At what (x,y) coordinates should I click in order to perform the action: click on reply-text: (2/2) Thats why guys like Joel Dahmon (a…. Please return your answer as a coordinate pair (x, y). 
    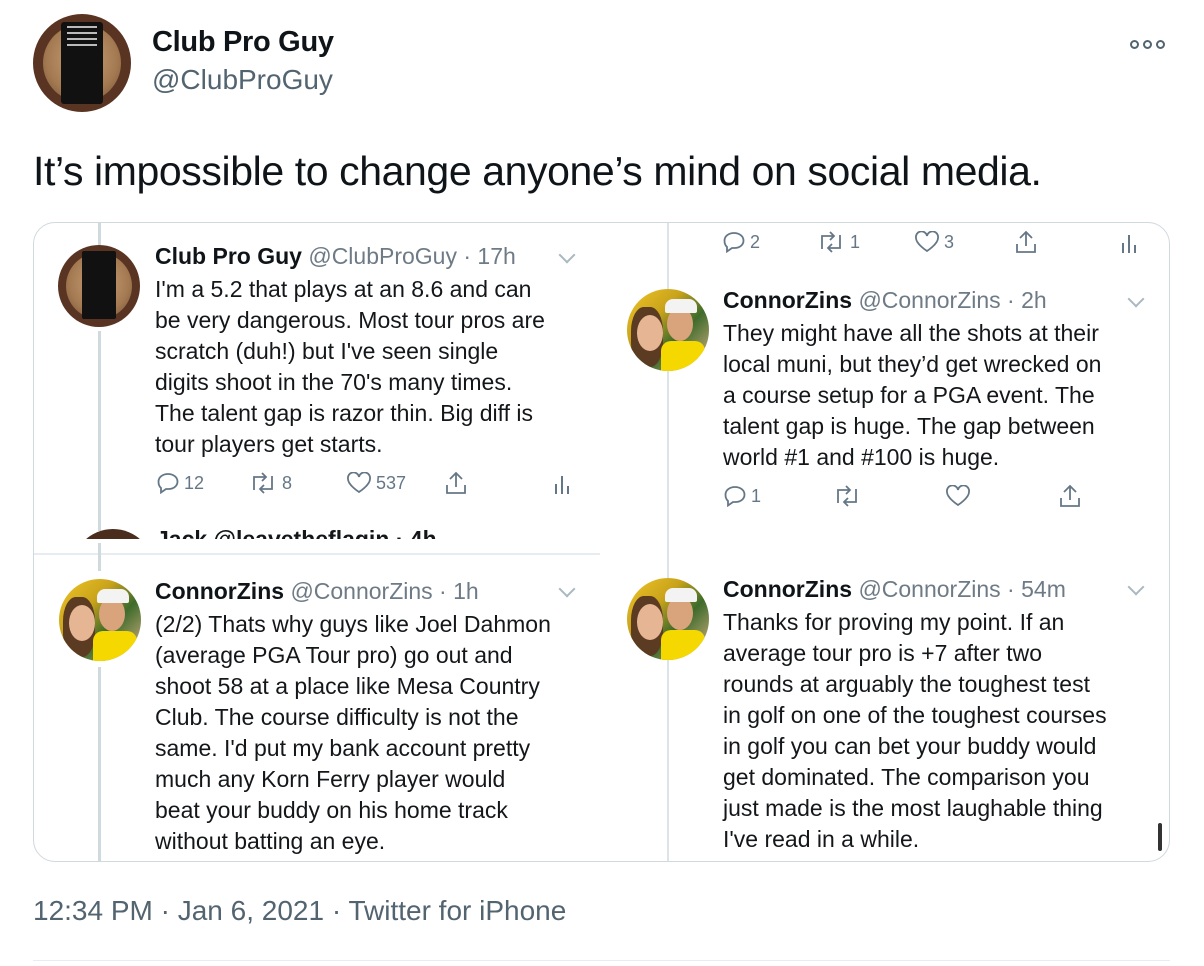
    Looking at the image, I should click on (353, 732).